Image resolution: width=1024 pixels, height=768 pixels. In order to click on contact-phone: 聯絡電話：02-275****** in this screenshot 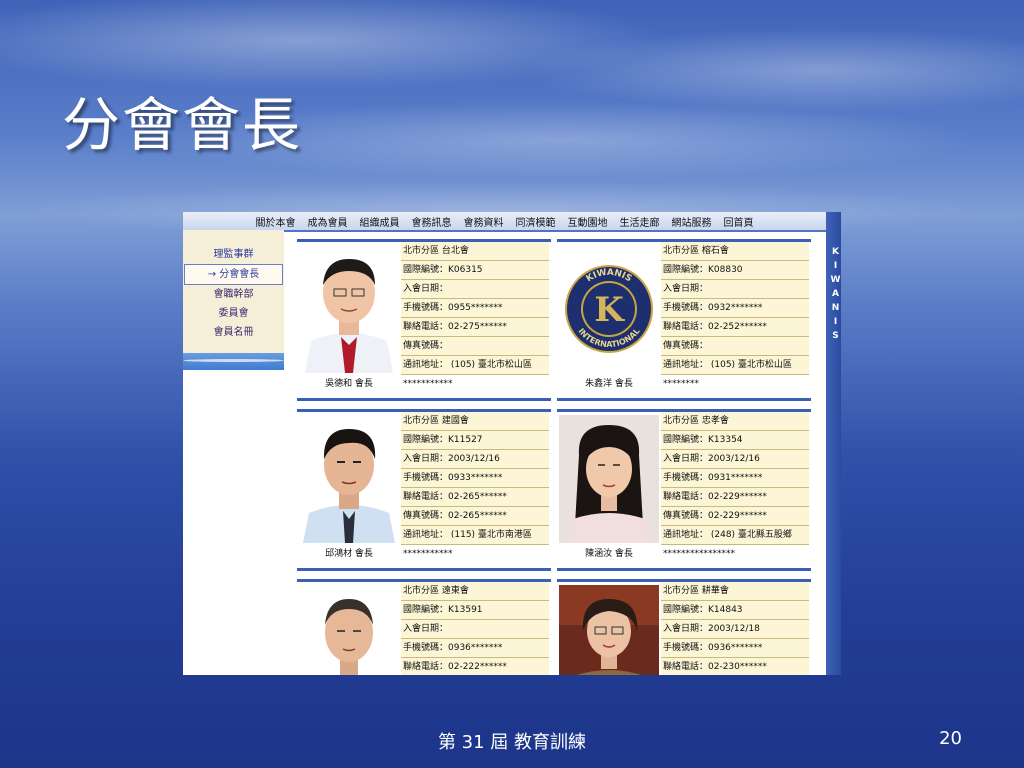, I will do `click(475, 327)`.